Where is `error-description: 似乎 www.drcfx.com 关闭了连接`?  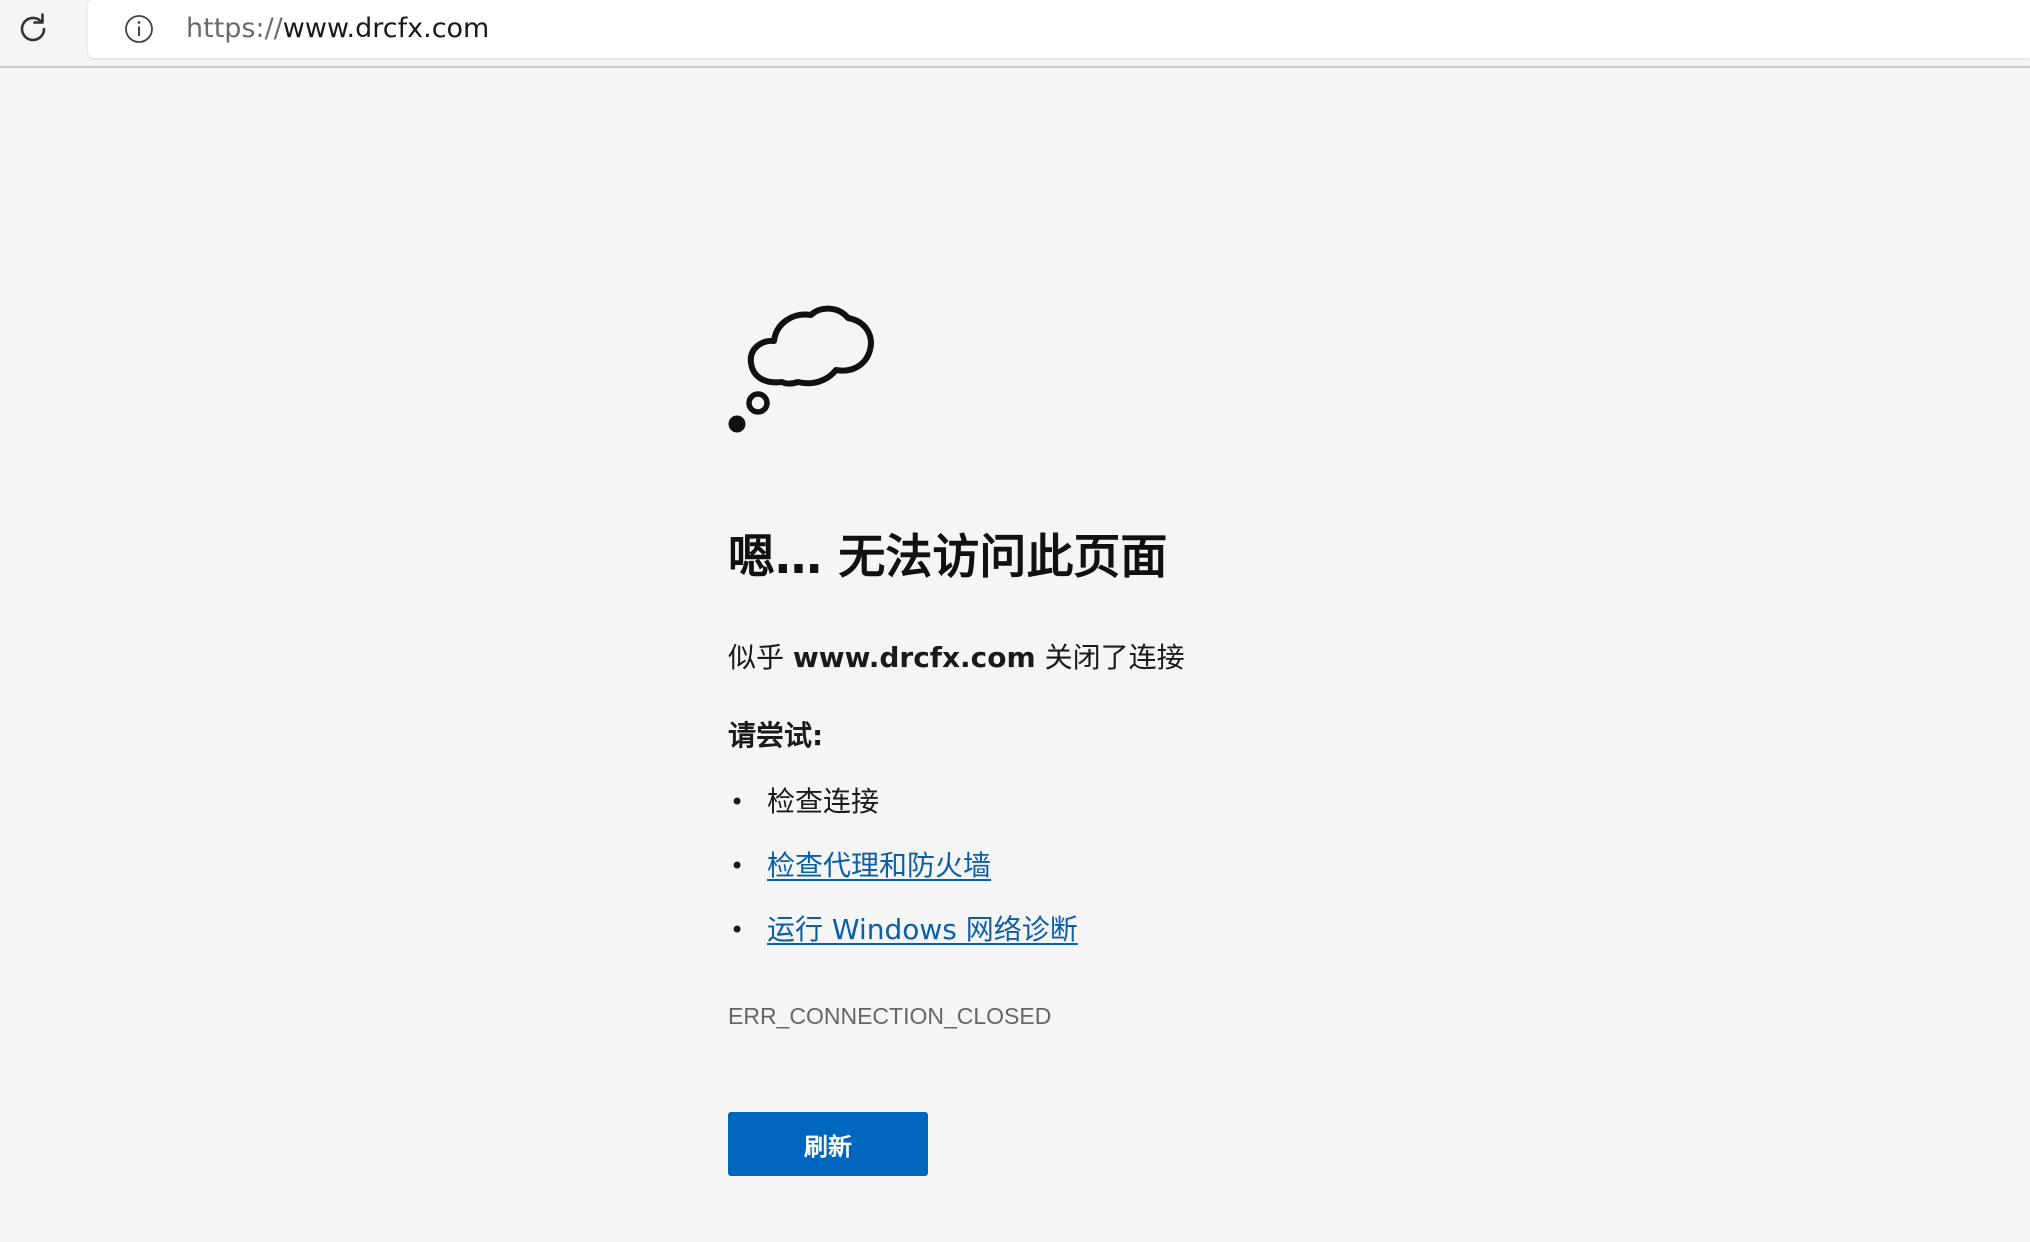
error-description: 似乎 www.drcfx.com 关闭了连接 is located at coordinates (956, 658).